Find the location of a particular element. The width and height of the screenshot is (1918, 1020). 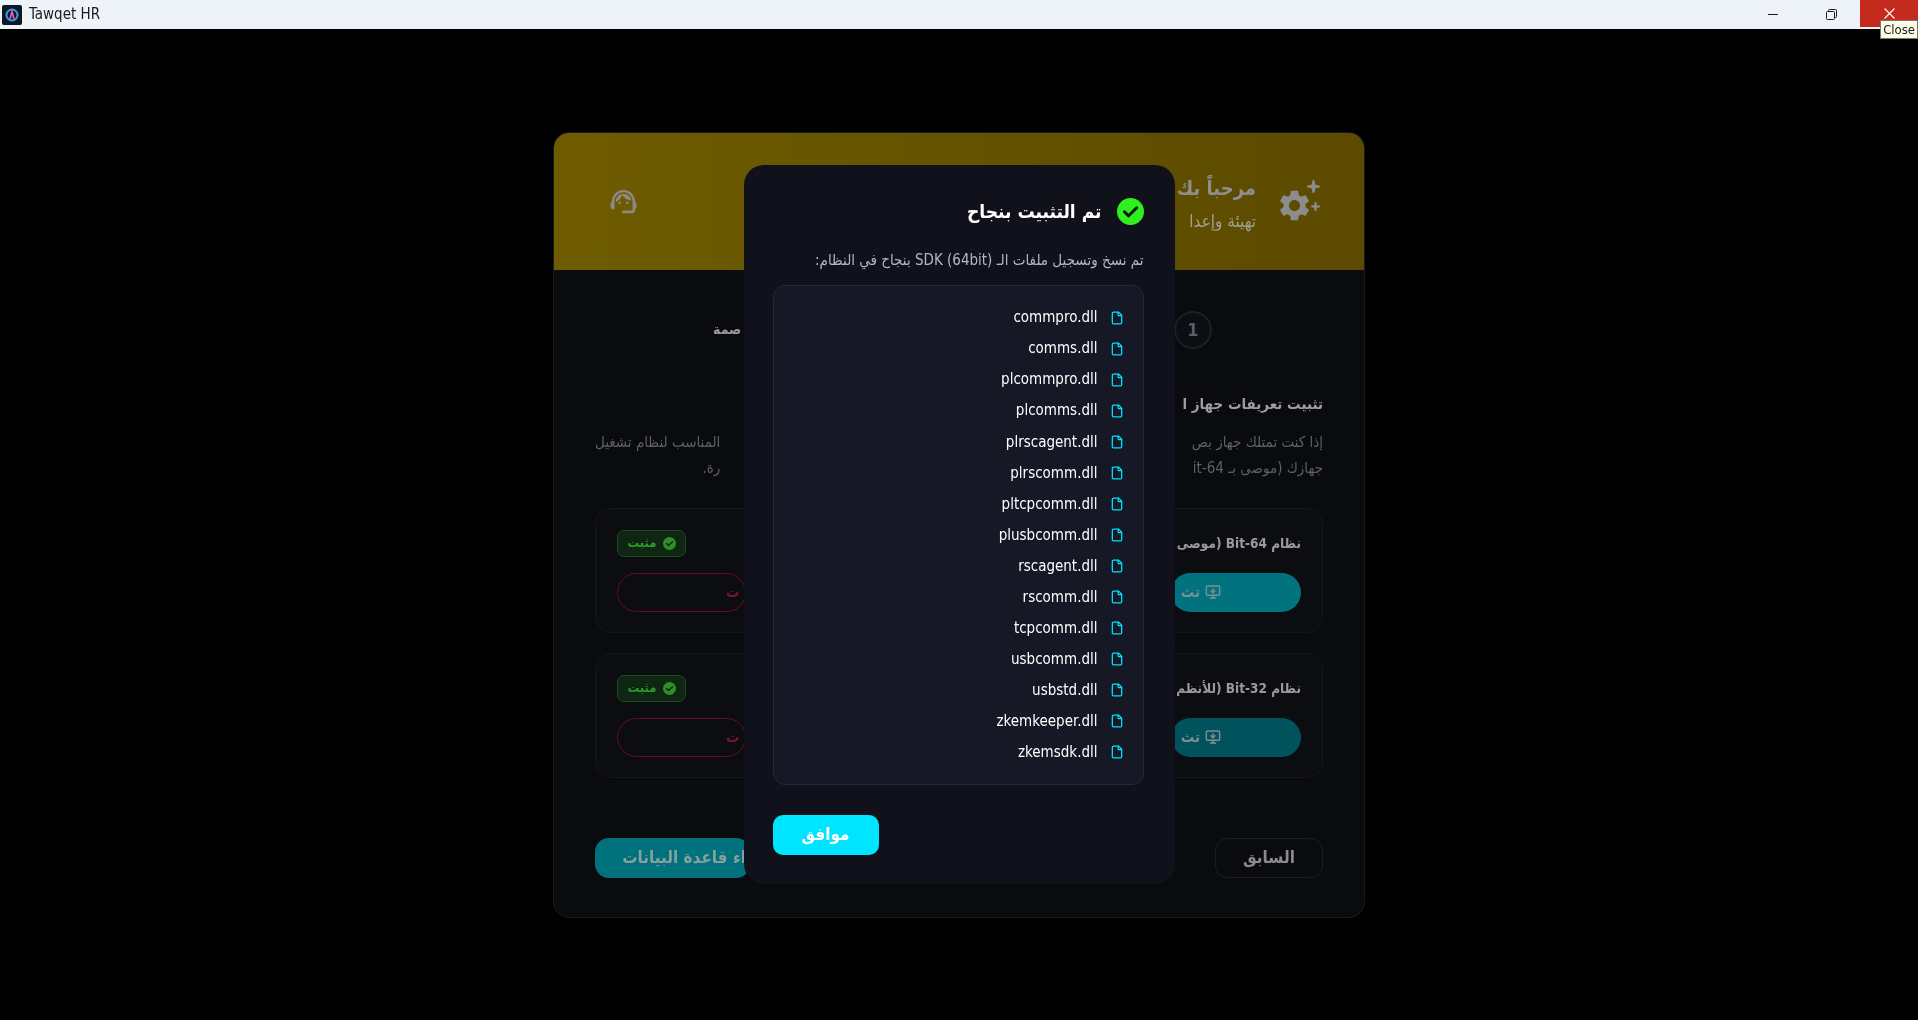

window-title: Tawqet HR is located at coordinates (65, 15).